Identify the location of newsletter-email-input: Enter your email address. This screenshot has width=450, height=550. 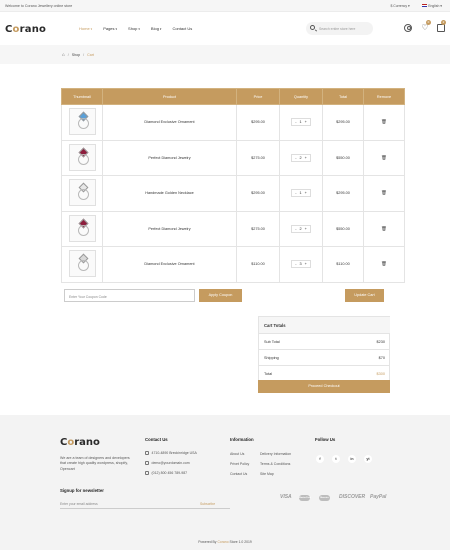
(79, 504).